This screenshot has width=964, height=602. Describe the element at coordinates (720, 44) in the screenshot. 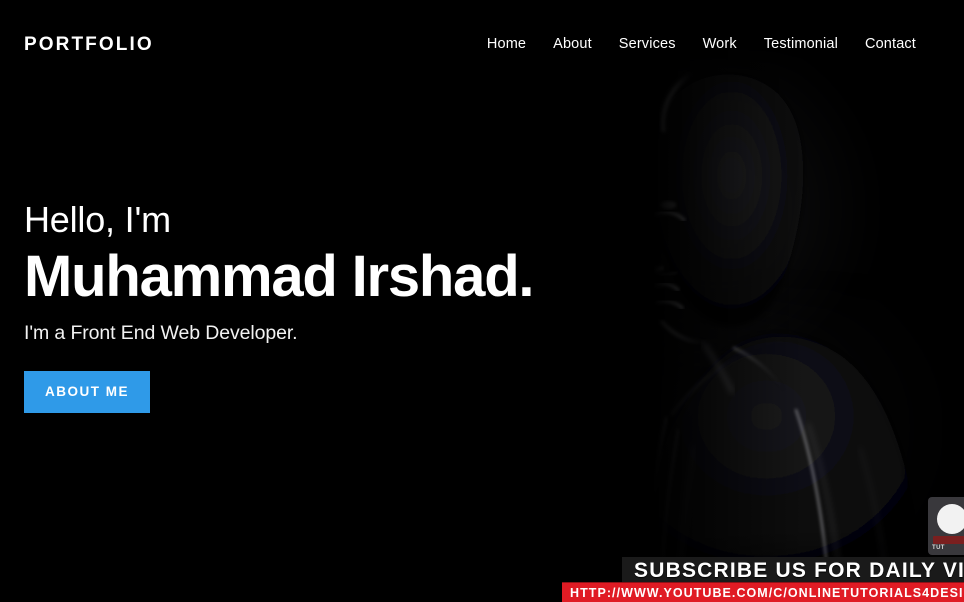

I see `nav-item-work: Work` at that location.